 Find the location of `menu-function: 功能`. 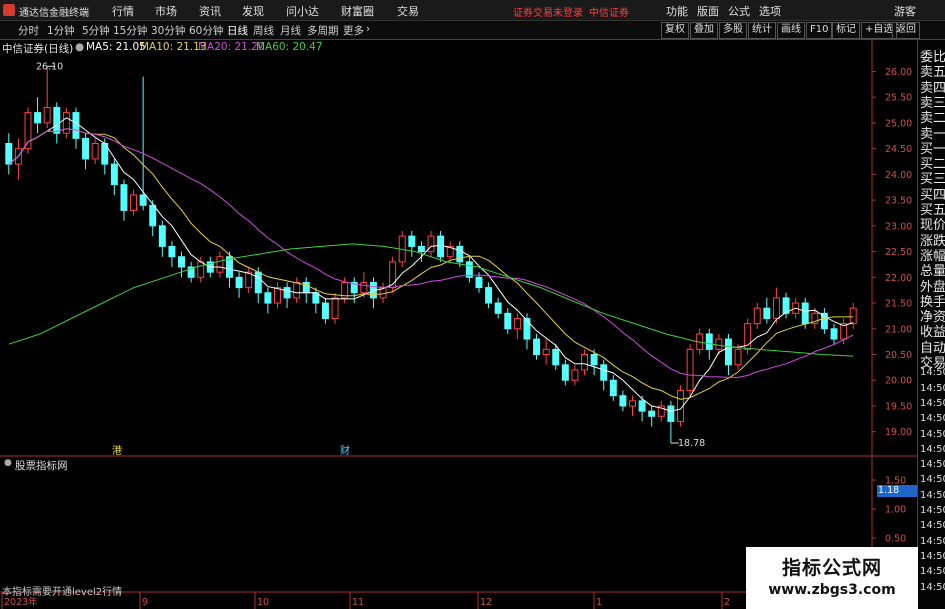

menu-function: 功能 is located at coordinates (677, 11).